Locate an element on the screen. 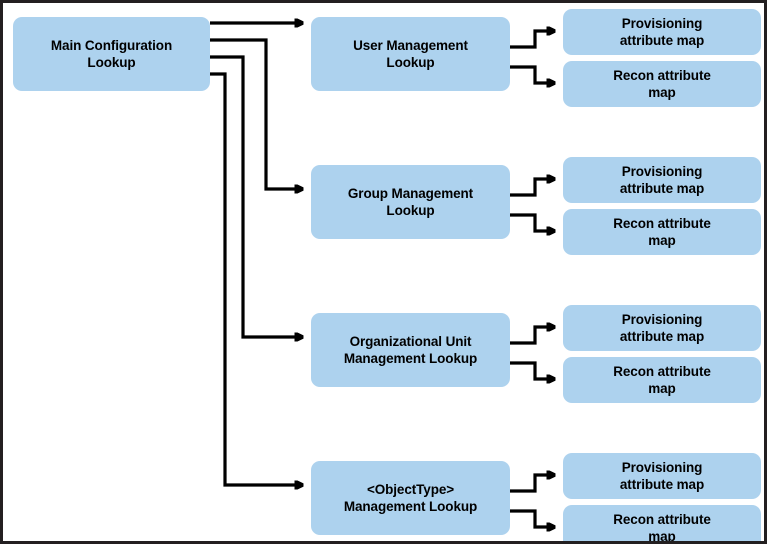  node-label: <ObjectType> Management Lookup is located at coordinates (410, 497).